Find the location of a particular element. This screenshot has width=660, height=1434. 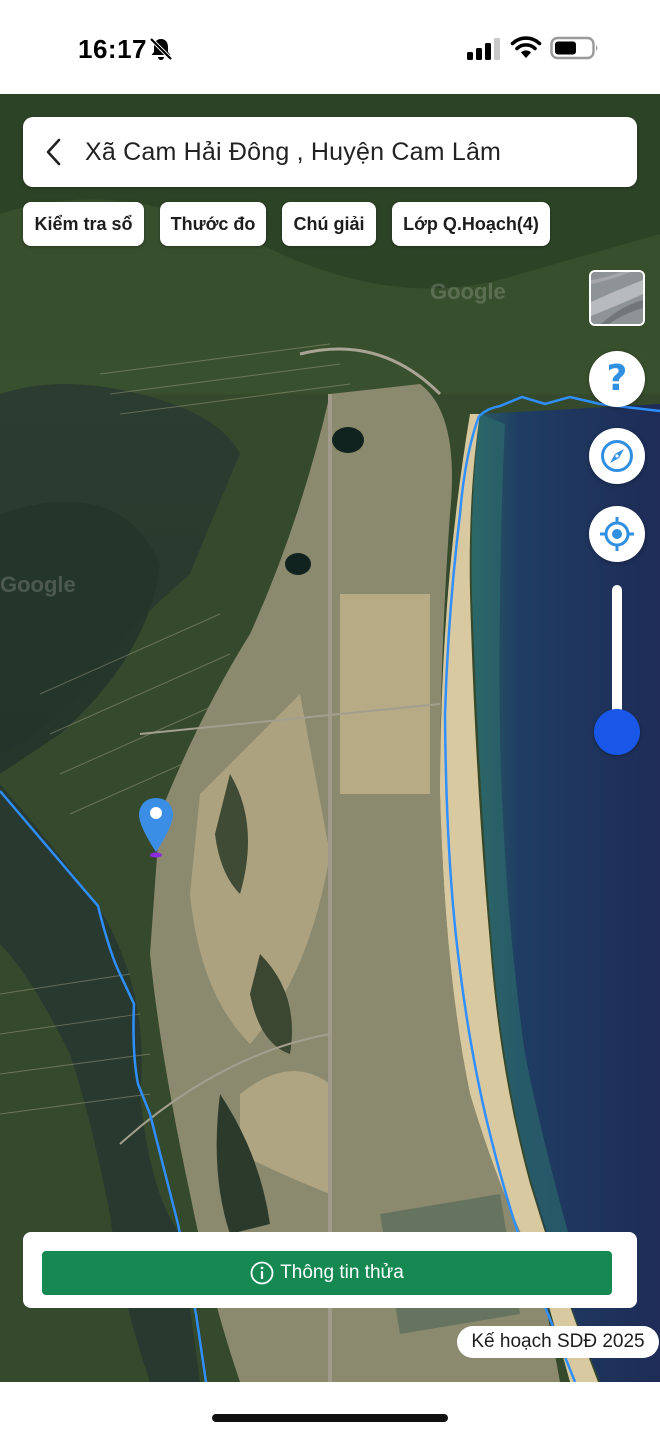

my-location-button is located at coordinates (617, 534).